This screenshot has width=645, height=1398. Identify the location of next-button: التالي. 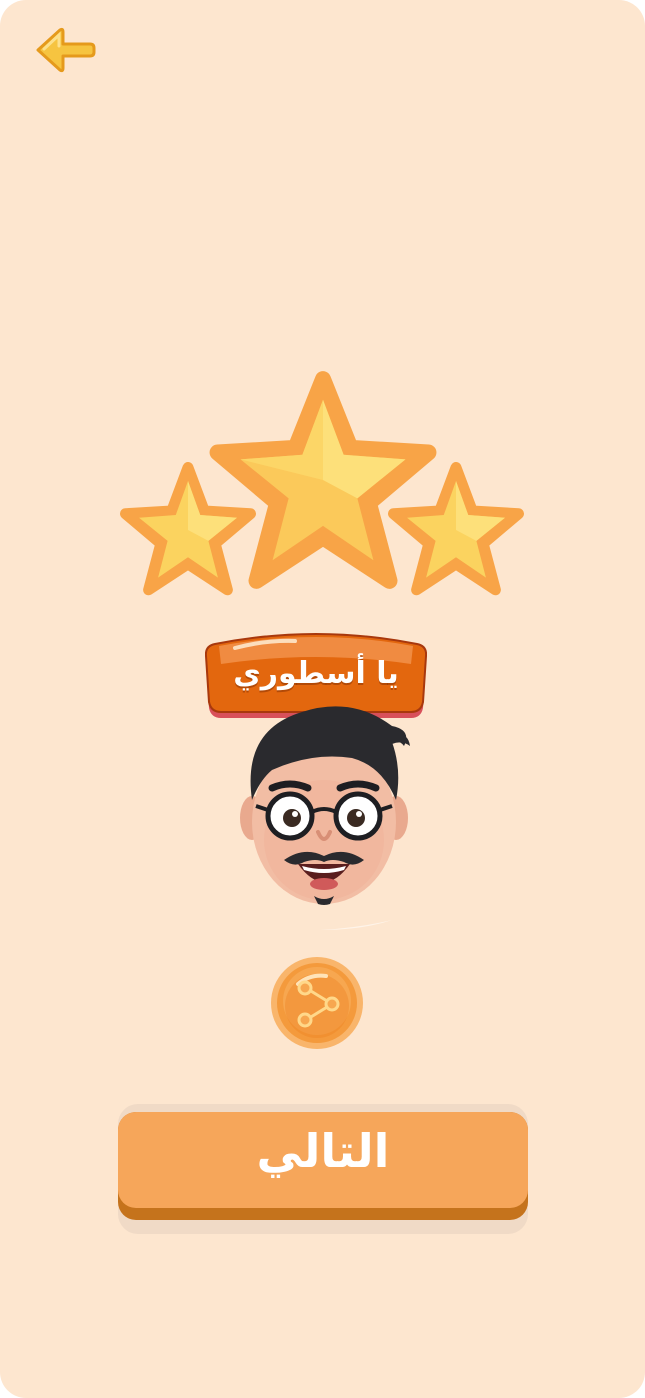
(323, 1170).